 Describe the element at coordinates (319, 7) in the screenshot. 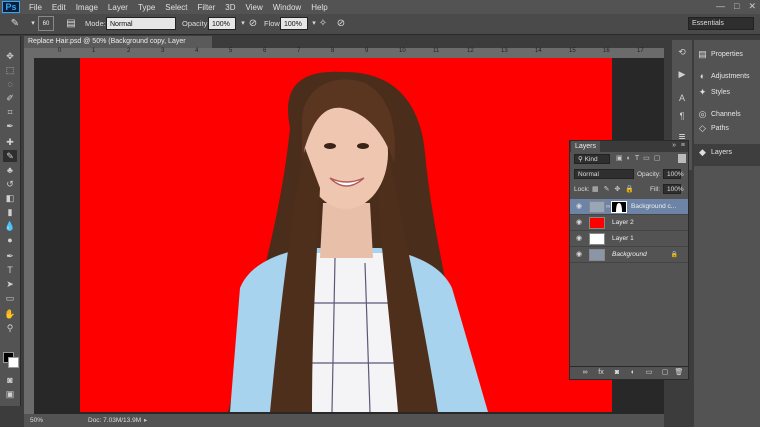

I see `menu-help: Help` at that location.